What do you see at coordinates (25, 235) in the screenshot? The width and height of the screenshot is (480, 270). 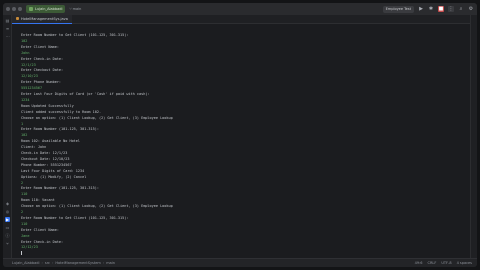 I see `console-input-line: Jane` at bounding box center [25, 235].